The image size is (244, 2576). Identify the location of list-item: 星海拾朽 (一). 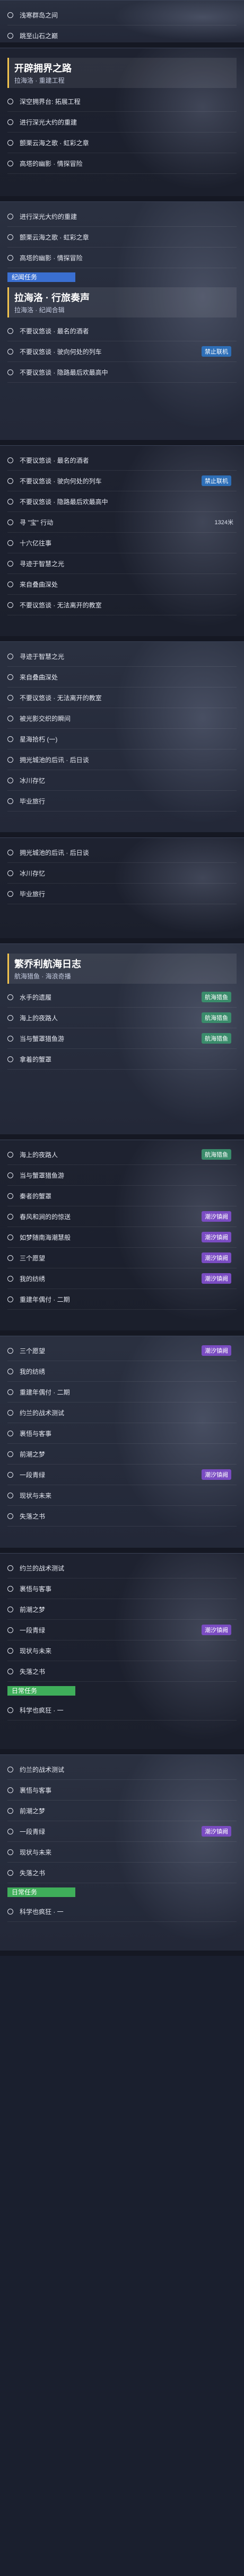
(122, 739).